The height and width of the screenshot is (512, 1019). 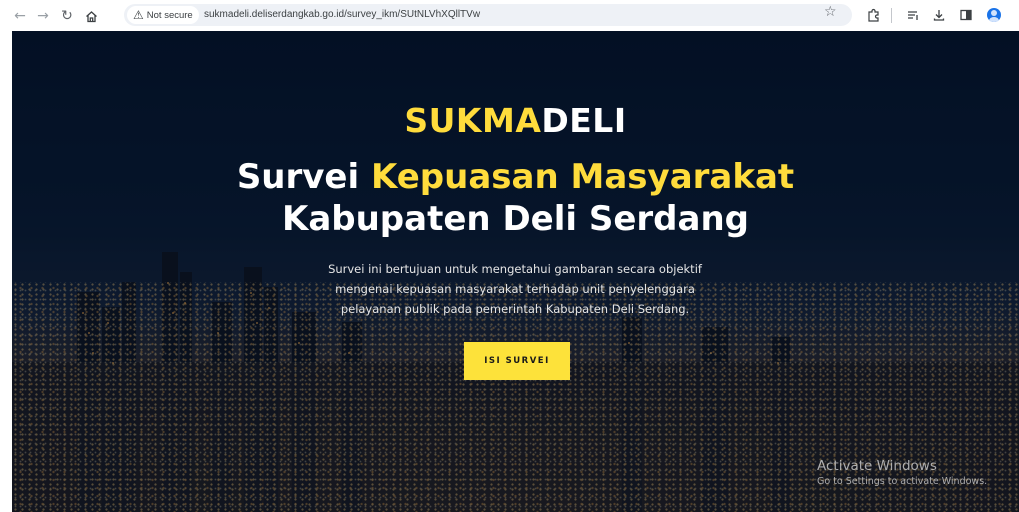 What do you see at coordinates (473, 120) in the screenshot?
I see `brand-highlight: SUKMA` at bounding box center [473, 120].